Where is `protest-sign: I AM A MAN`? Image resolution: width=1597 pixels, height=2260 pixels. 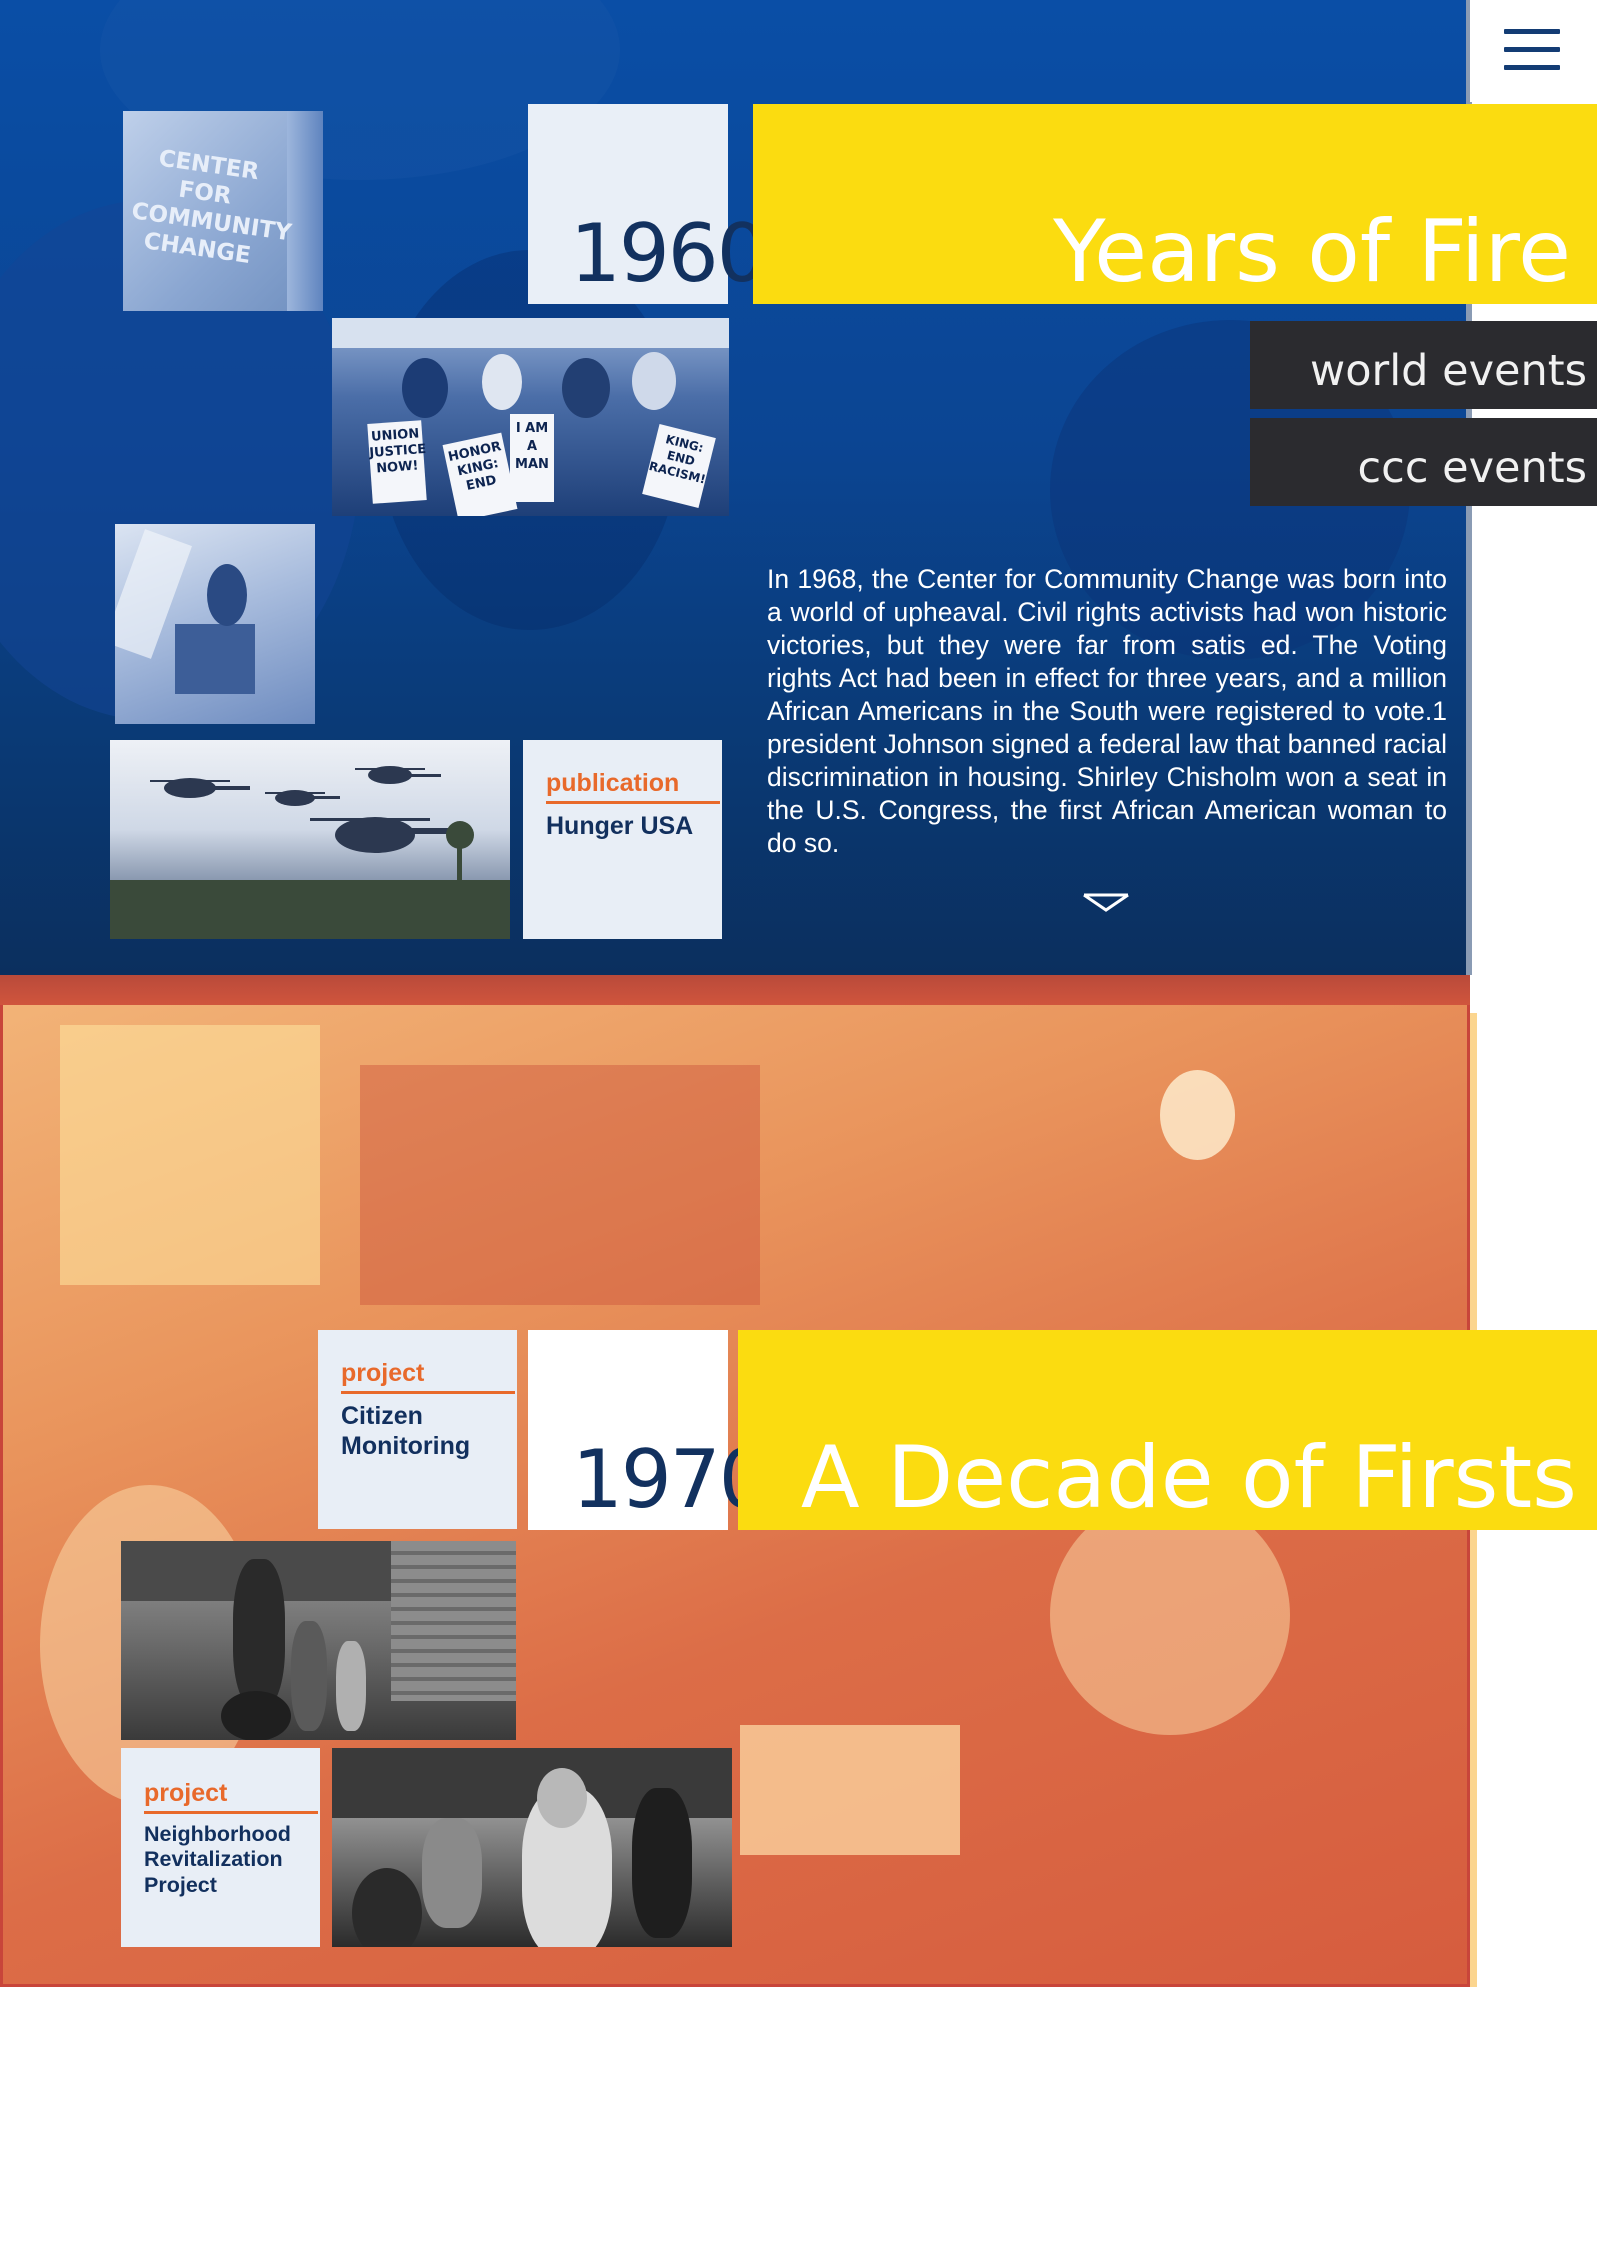 protest-sign: I AM A MAN is located at coordinates (532, 458).